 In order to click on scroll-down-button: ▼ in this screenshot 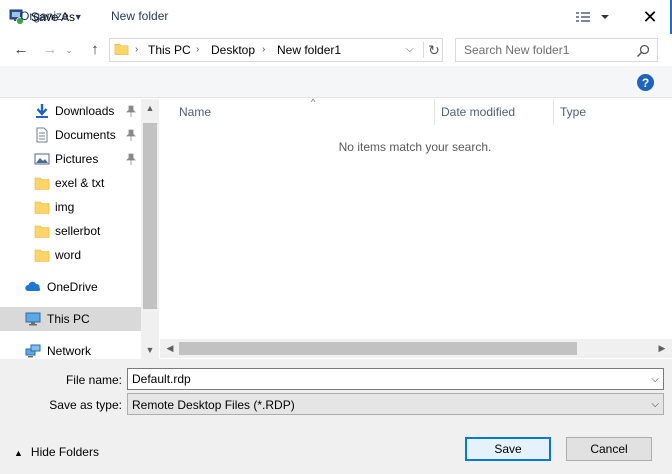, I will do `click(150, 350)`.